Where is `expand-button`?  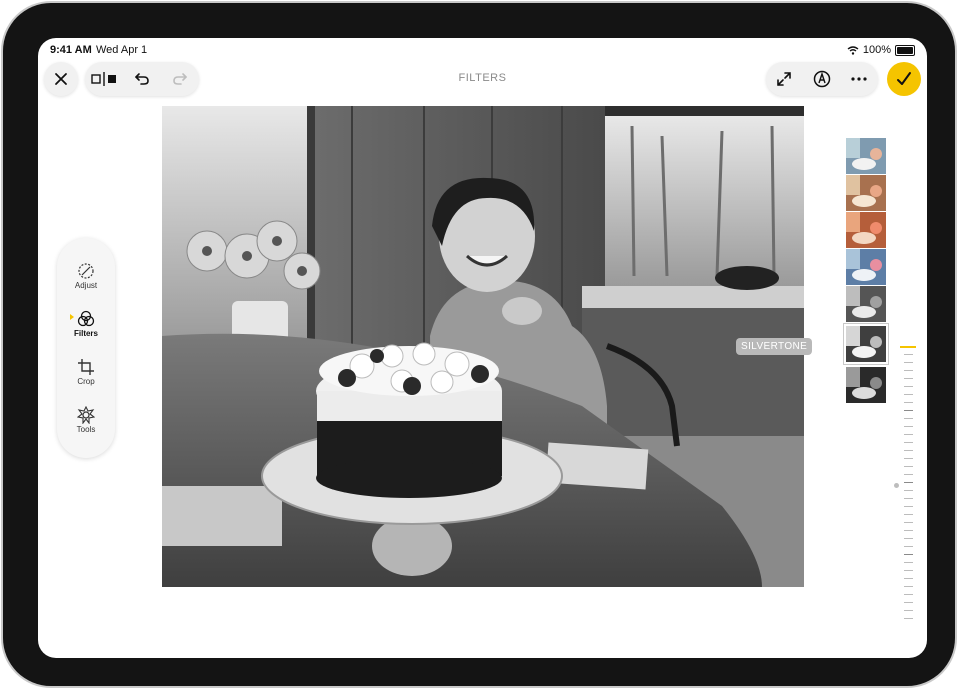 expand-button is located at coordinates (784, 79).